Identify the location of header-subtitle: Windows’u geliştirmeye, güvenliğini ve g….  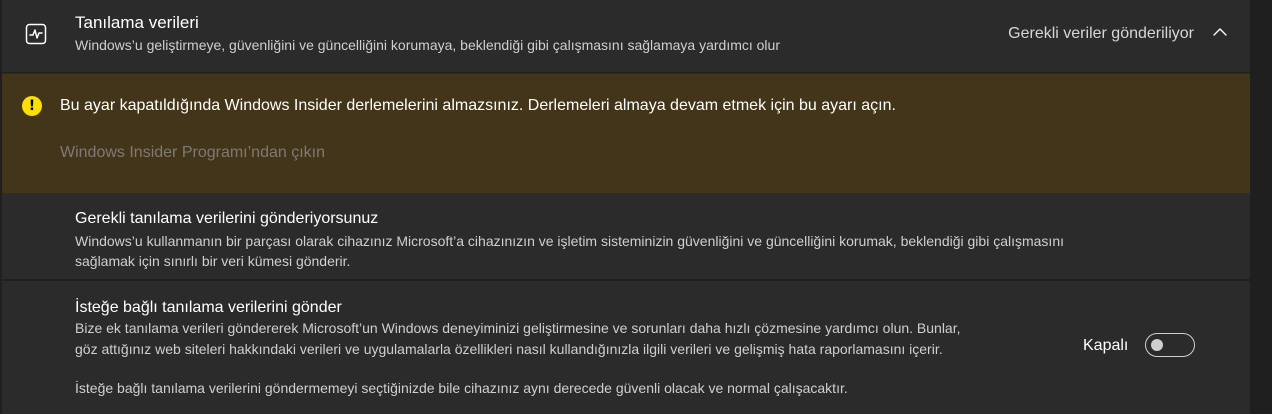
(427, 45).